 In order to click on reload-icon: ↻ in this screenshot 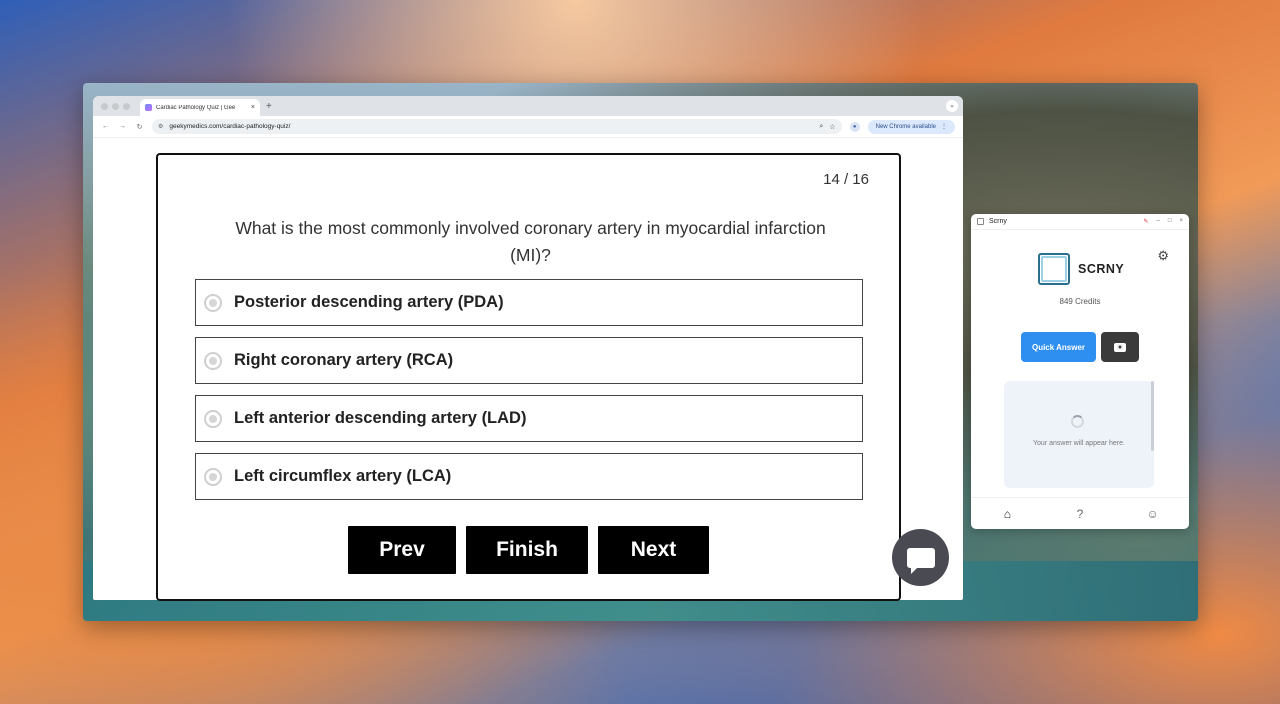, I will do `click(139, 127)`.